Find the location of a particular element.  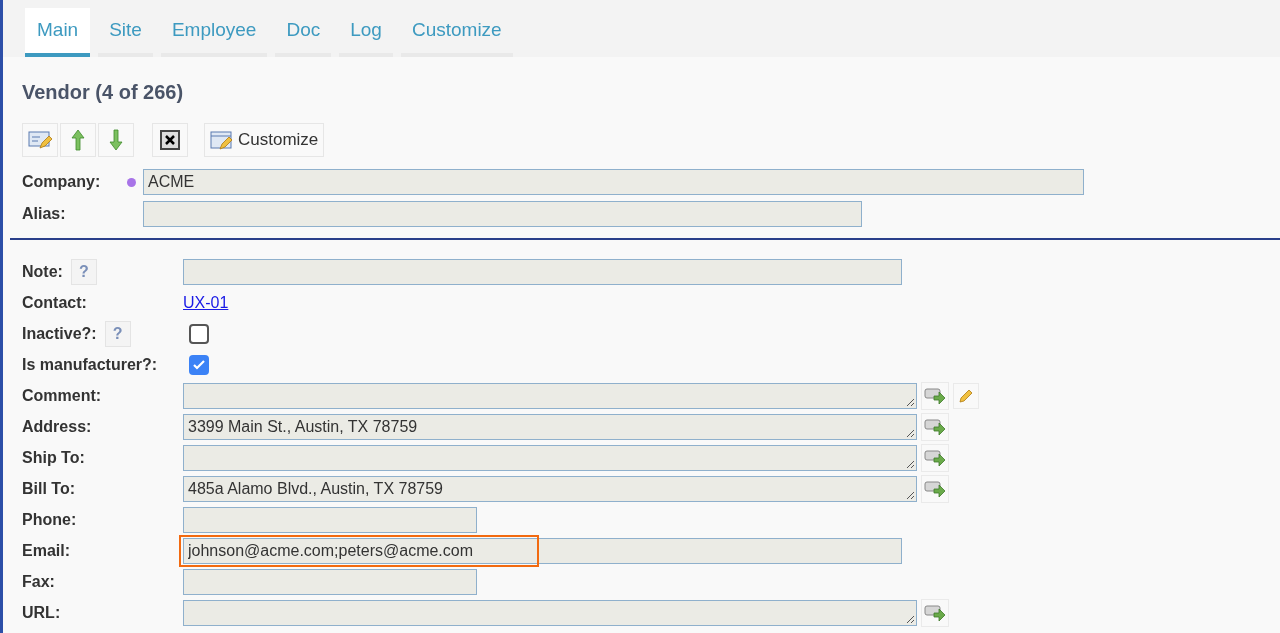

close-icon is located at coordinates (170, 140).